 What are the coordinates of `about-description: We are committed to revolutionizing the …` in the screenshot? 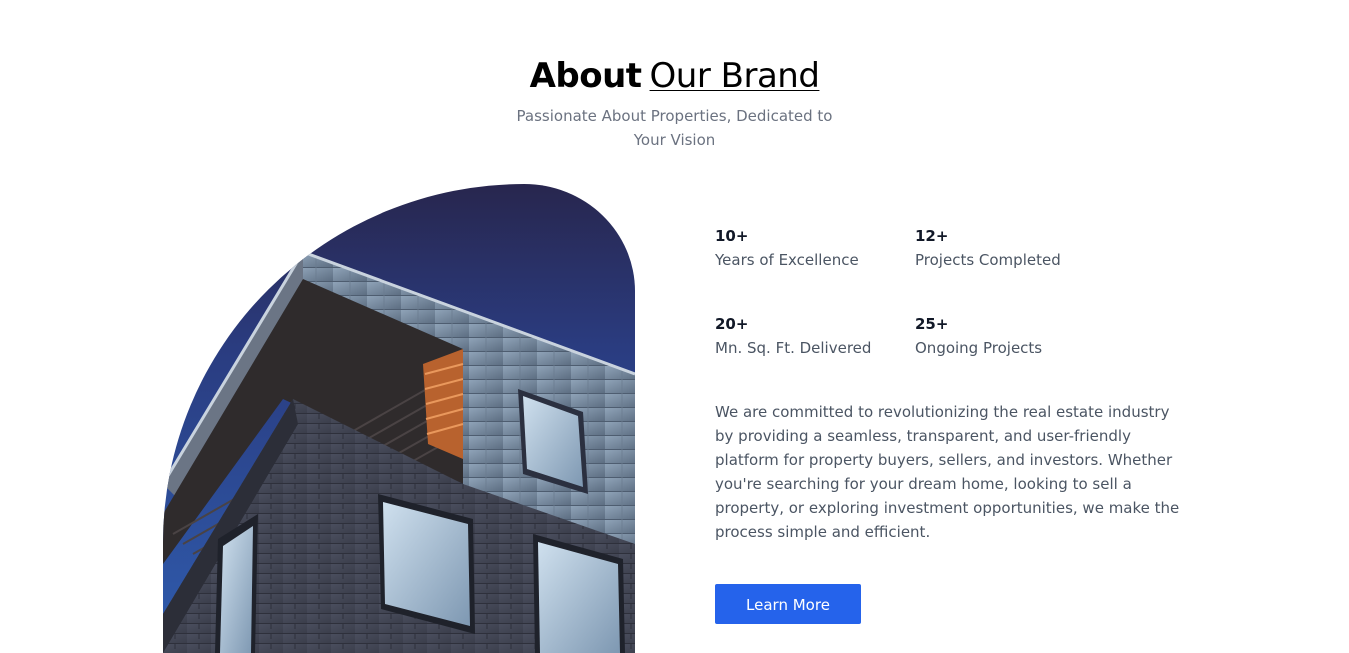 It's located at (947, 472).